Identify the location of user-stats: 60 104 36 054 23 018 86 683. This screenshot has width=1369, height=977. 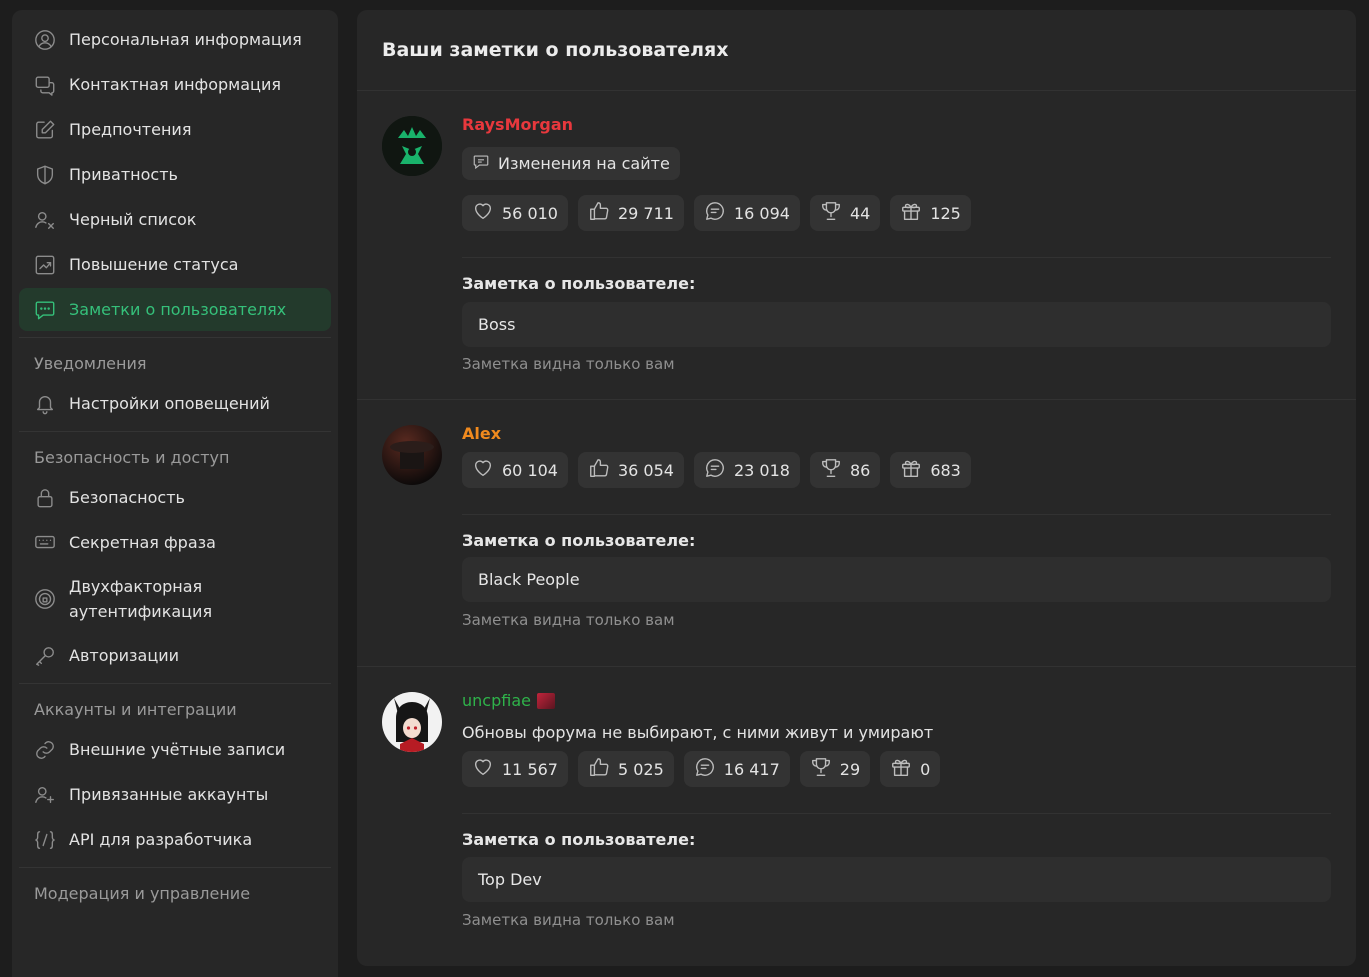
(716, 470).